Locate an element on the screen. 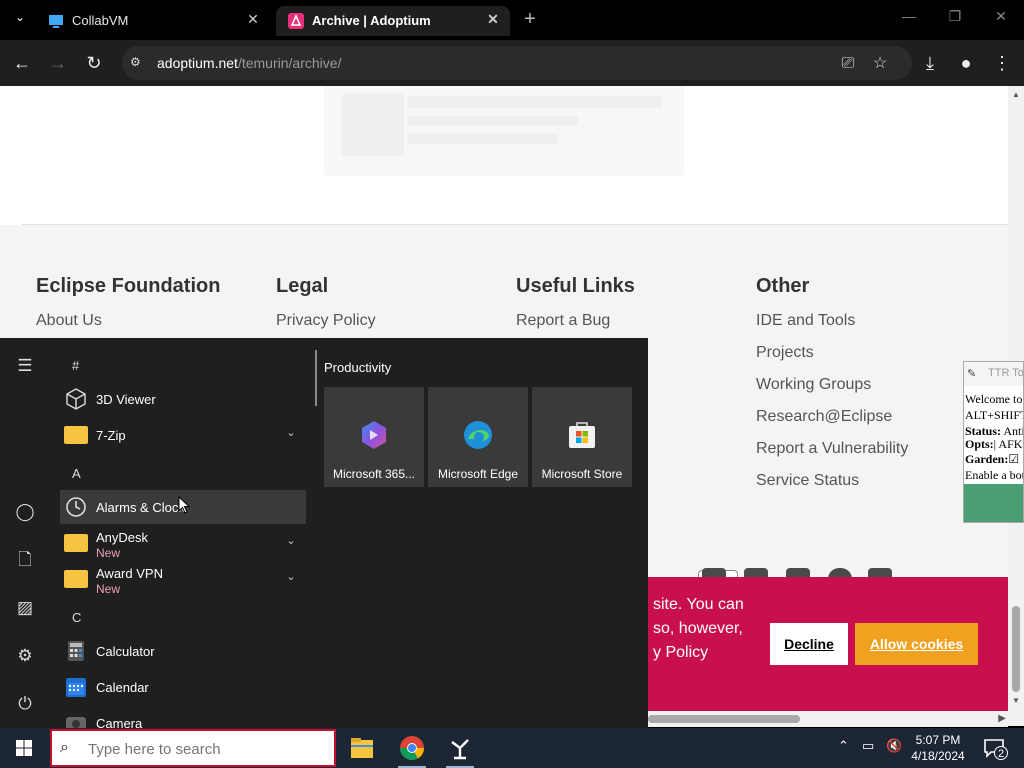  cube-icon is located at coordinates (76, 399).